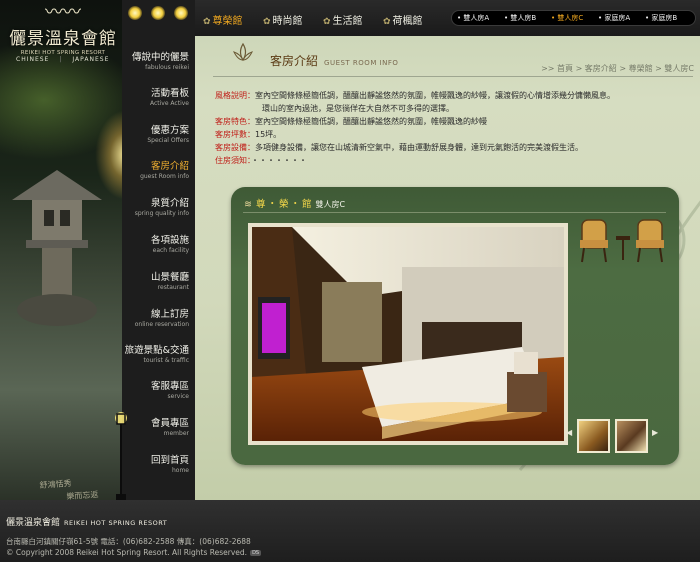 The height and width of the screenshot is (562, 700). I want to click on room-type-double-a: • 雙人房A, so click(473, 18).